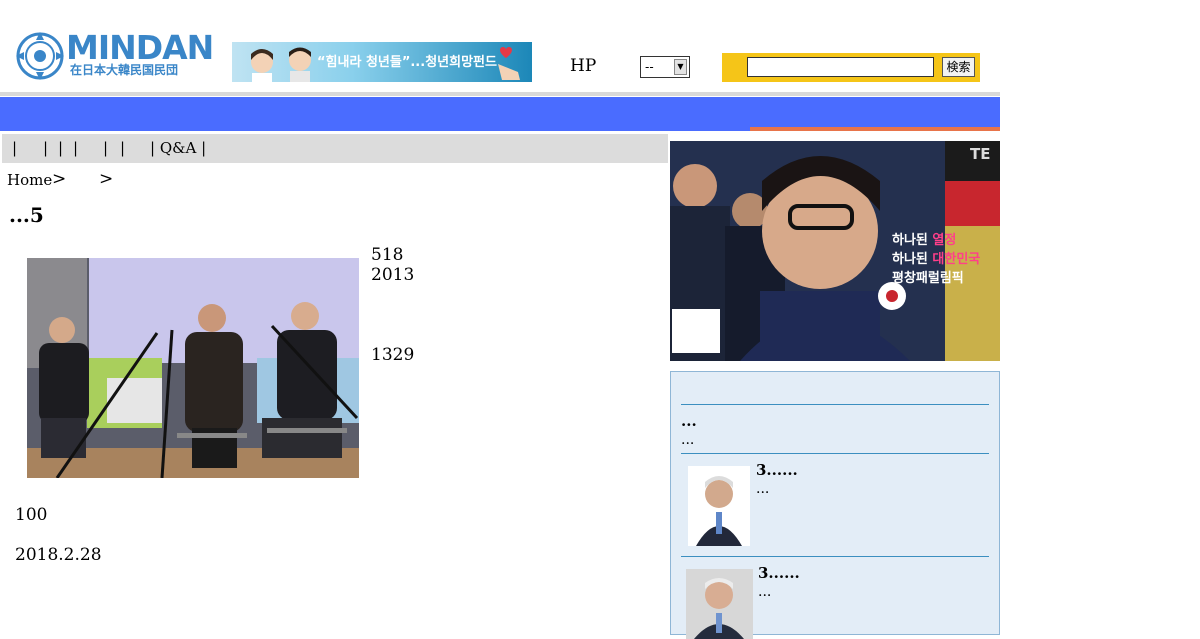 The height and width of the screenshot is (639, 1200). I want to click on main-nav-bar, so click(500, 114).